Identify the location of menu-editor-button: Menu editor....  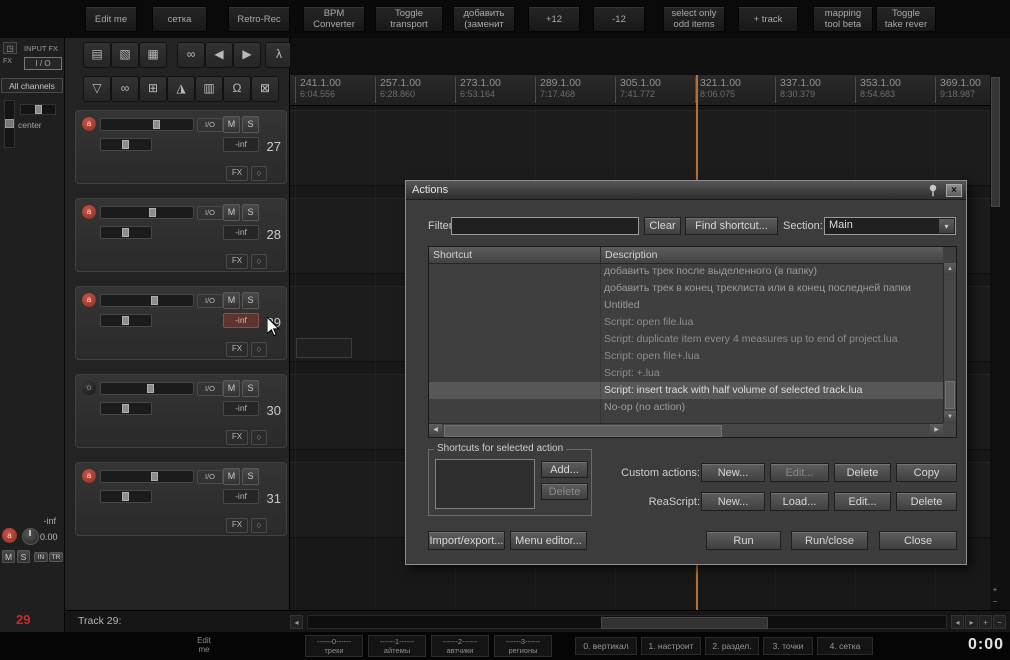
(548, 540).